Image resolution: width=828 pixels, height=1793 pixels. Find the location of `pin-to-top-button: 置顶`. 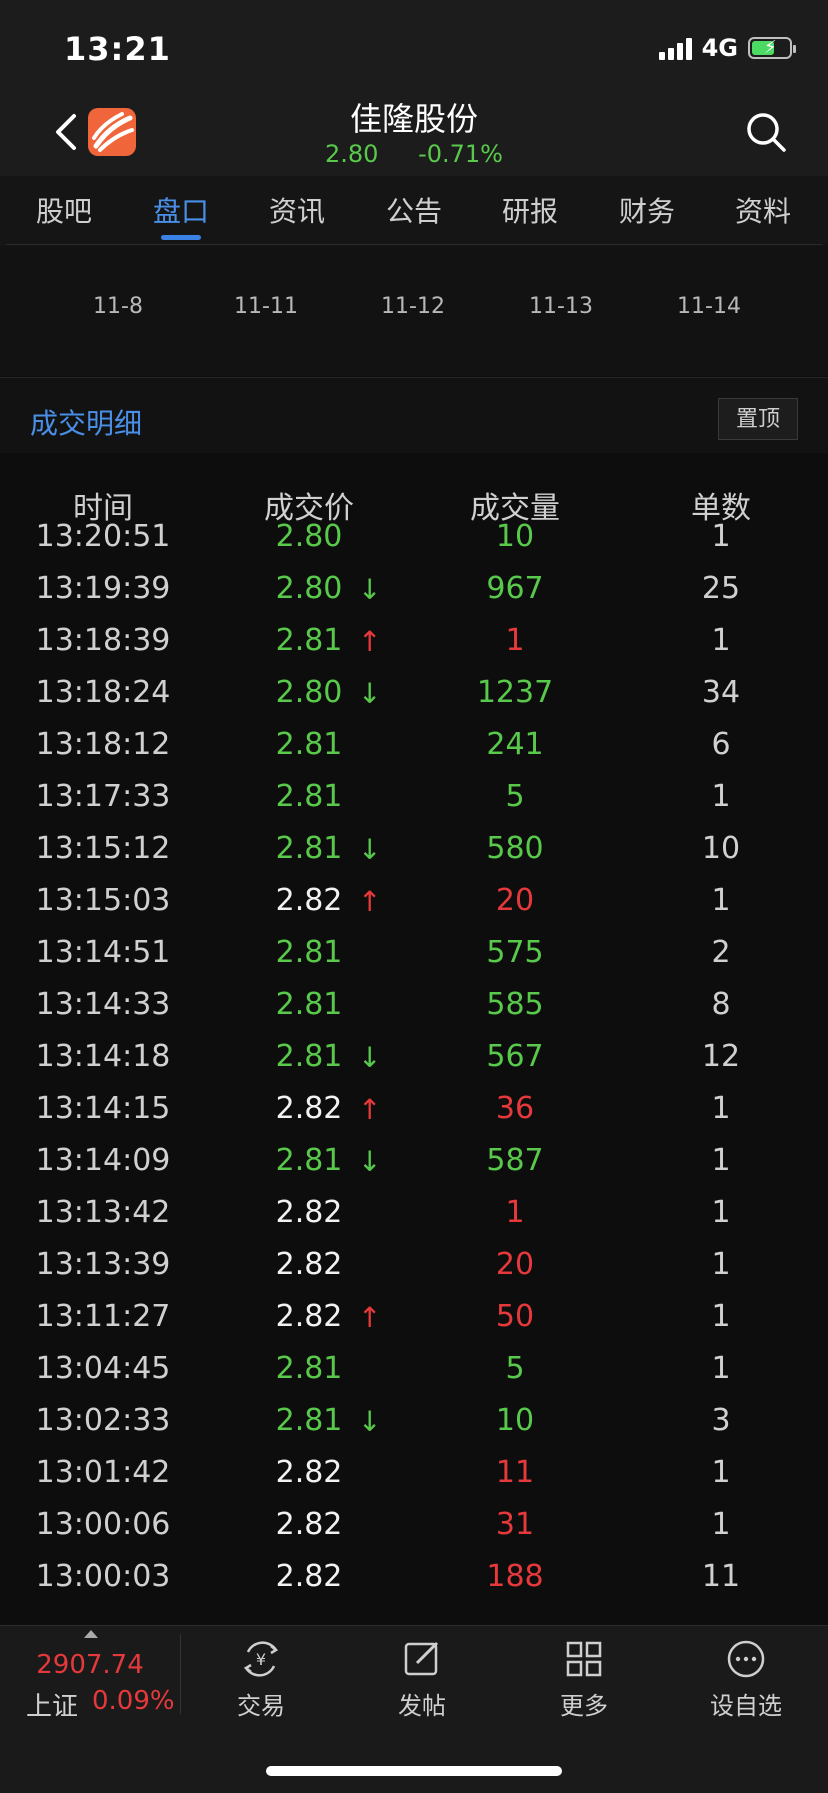

pin-to-top-button: 置顶 is located at coordinates (758, 419).